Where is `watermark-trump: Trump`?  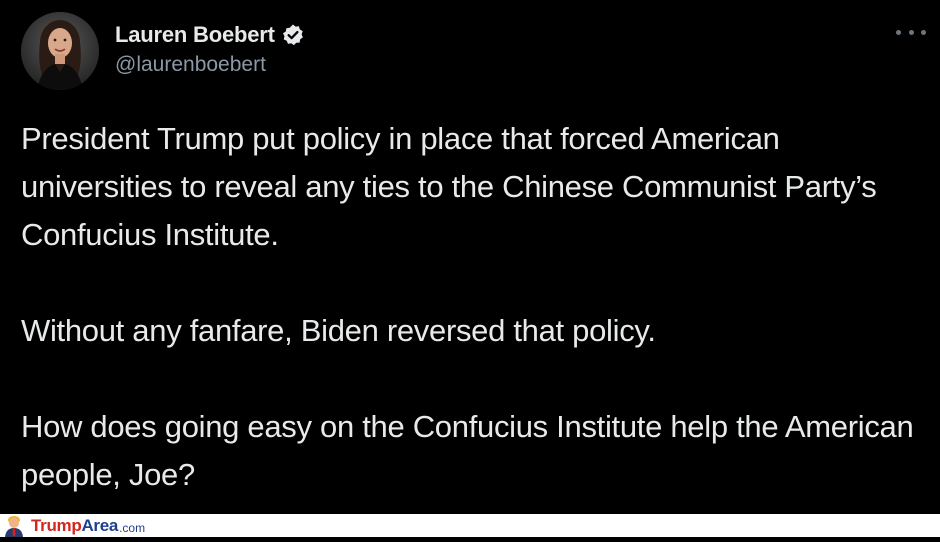 watermark-trump: Trump is located at coordinates (56, 525).